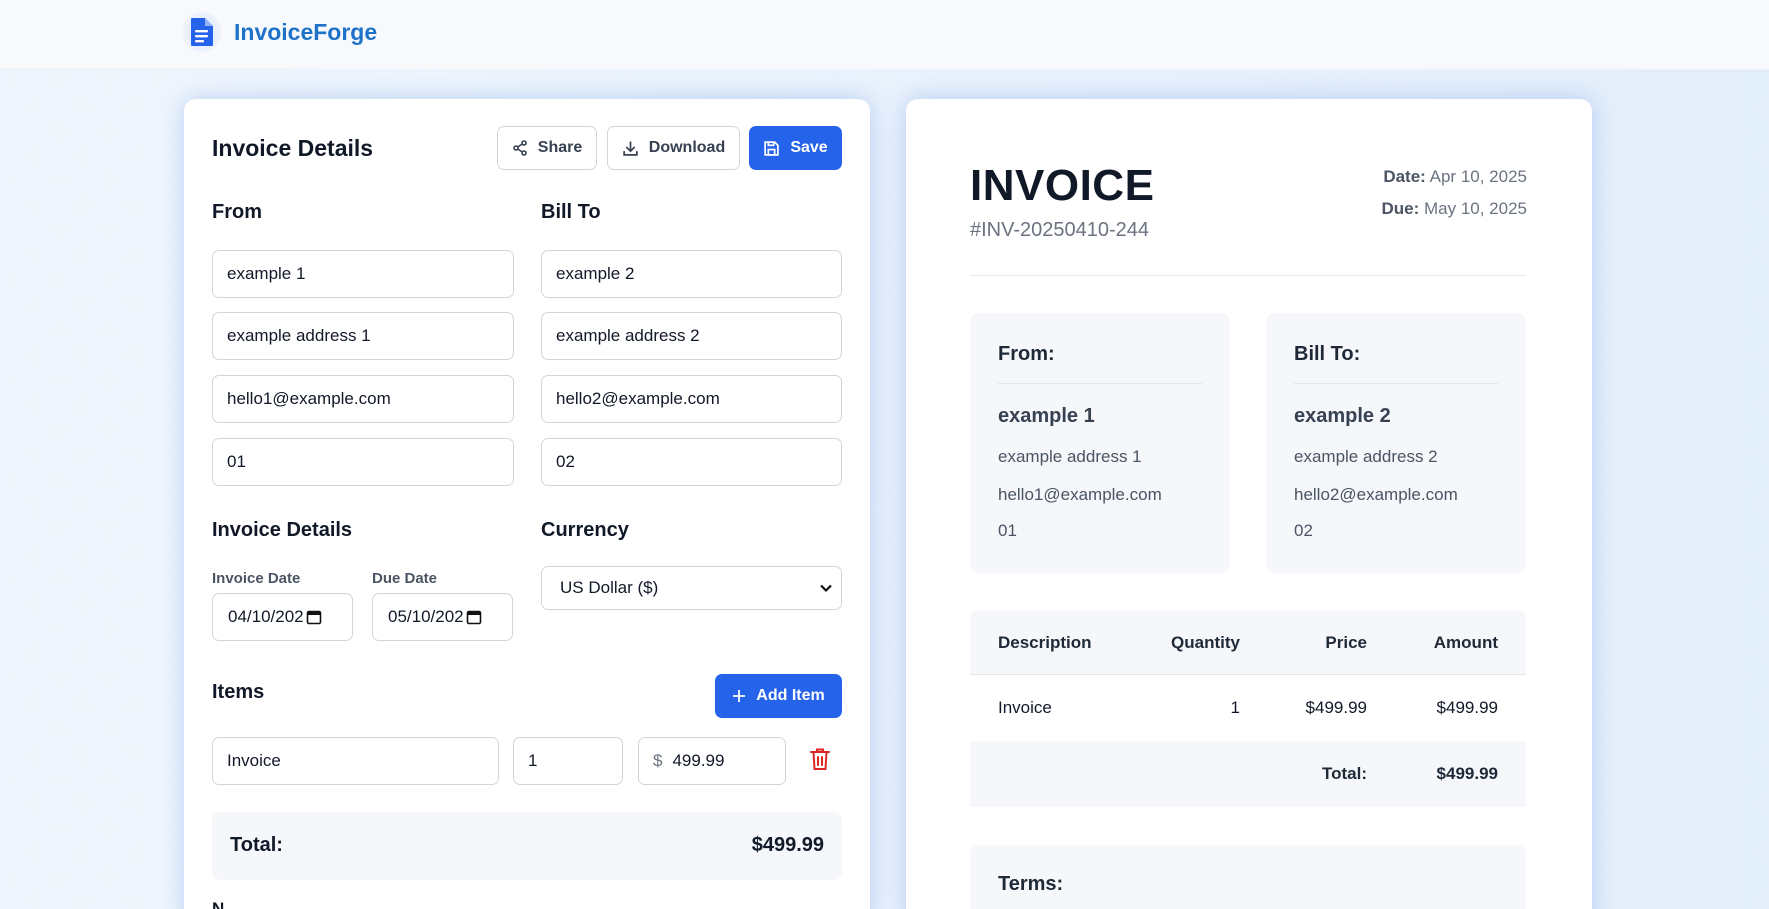  I want to click on bill-to-email-value: hello2@example.com, so click(638, 398).